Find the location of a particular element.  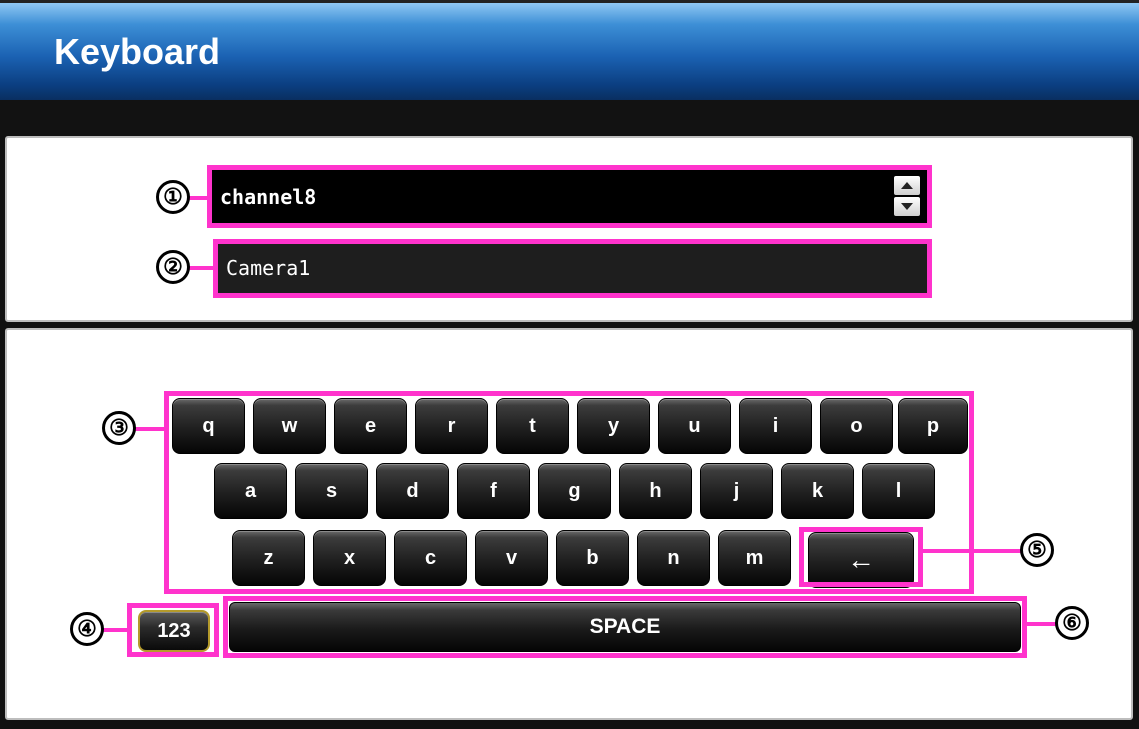

callout-3: ③ is located at coordinates (119, 428).